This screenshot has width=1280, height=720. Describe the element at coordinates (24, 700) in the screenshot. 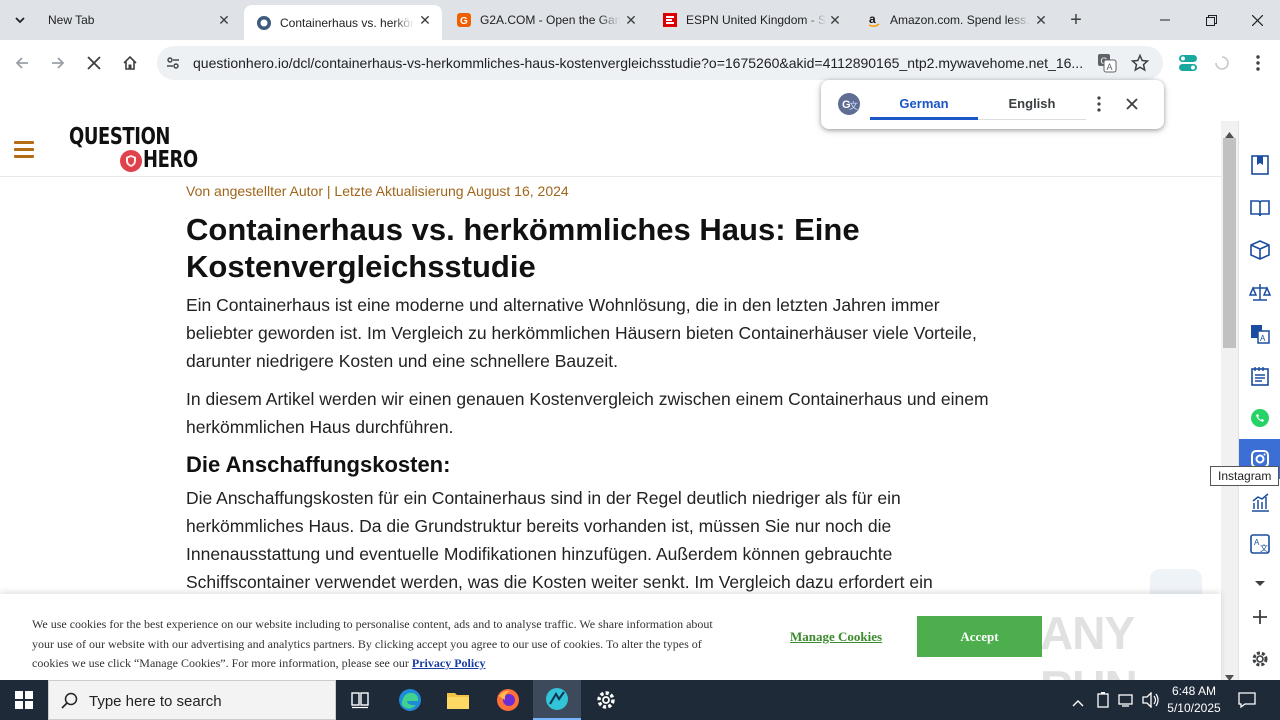

I see `windows-start-icon` at that location.